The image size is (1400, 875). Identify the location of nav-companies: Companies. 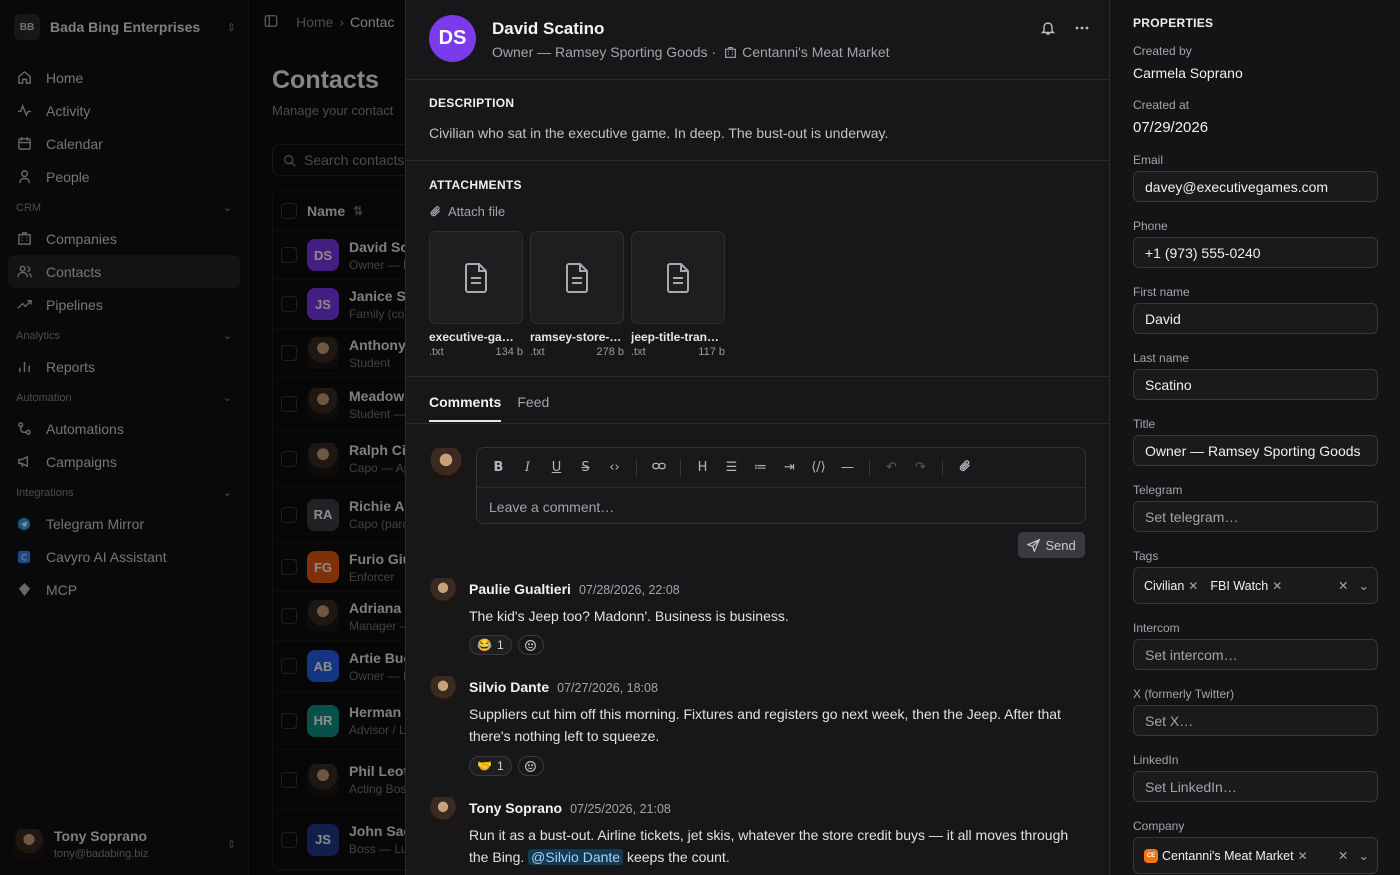
(124, 238).